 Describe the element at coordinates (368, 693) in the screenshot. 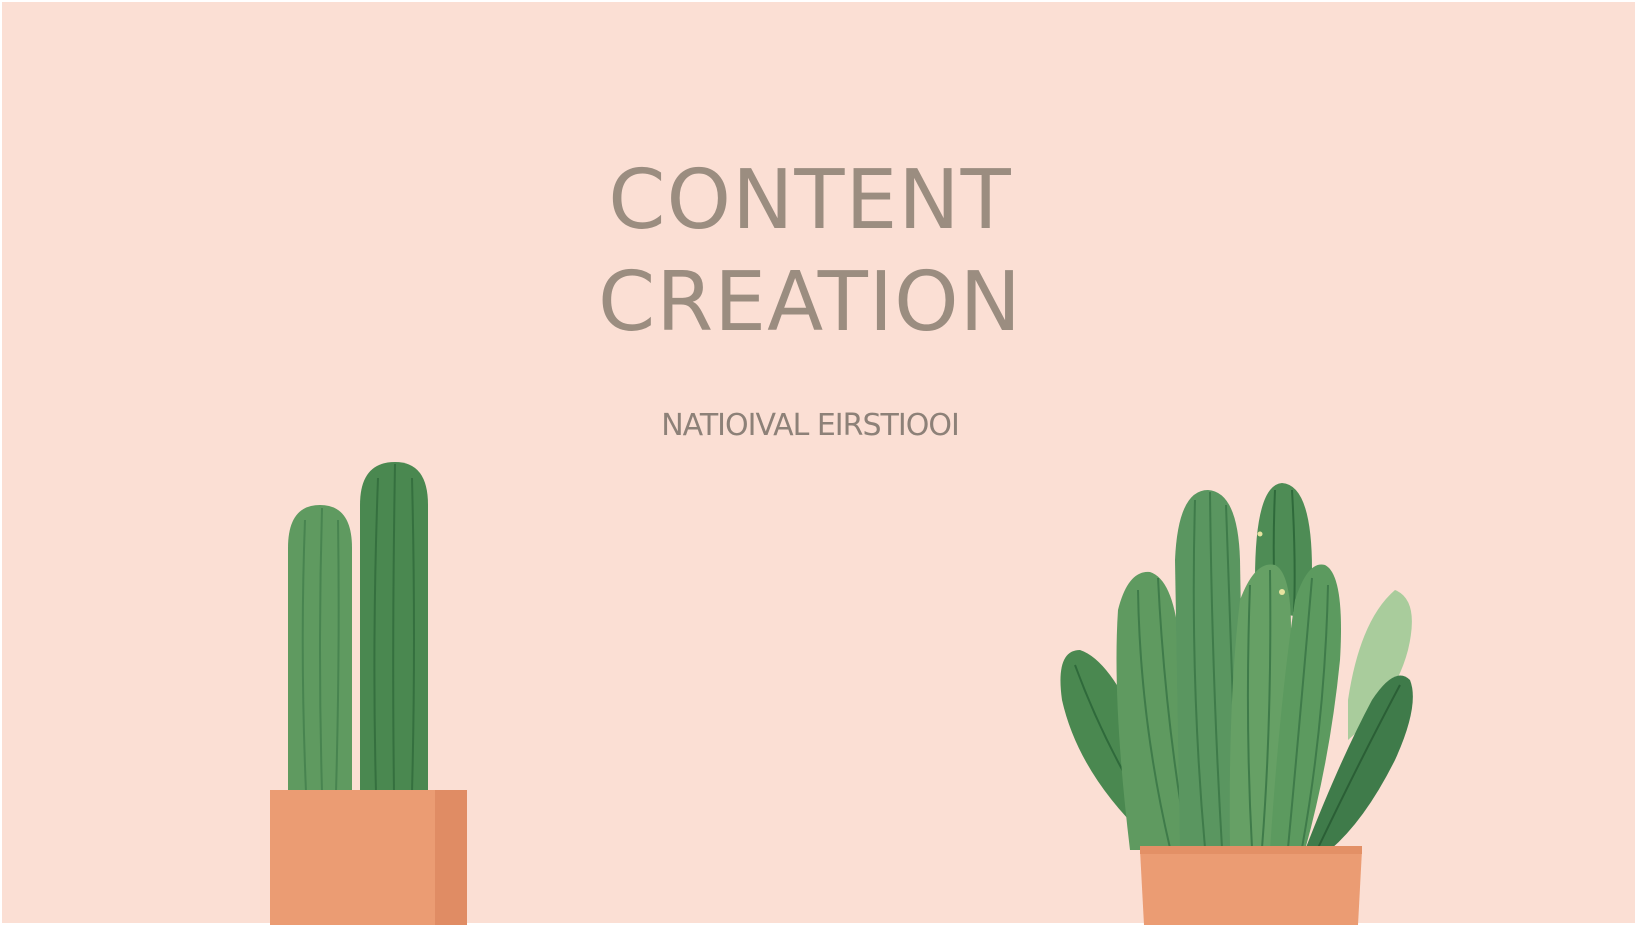

I see `tall-cactus-icon` at that location.